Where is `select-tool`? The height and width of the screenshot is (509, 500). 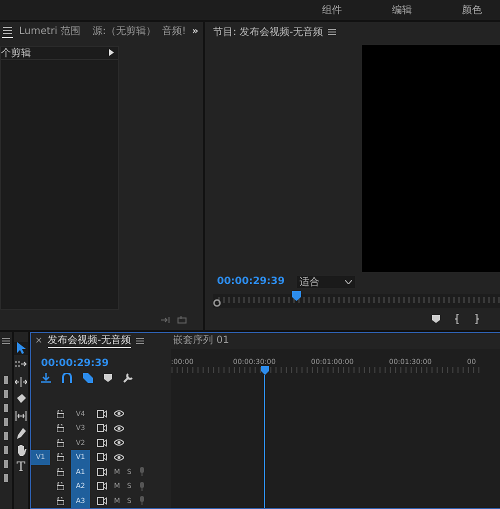 select-tool is located at coordinates (21, 348).